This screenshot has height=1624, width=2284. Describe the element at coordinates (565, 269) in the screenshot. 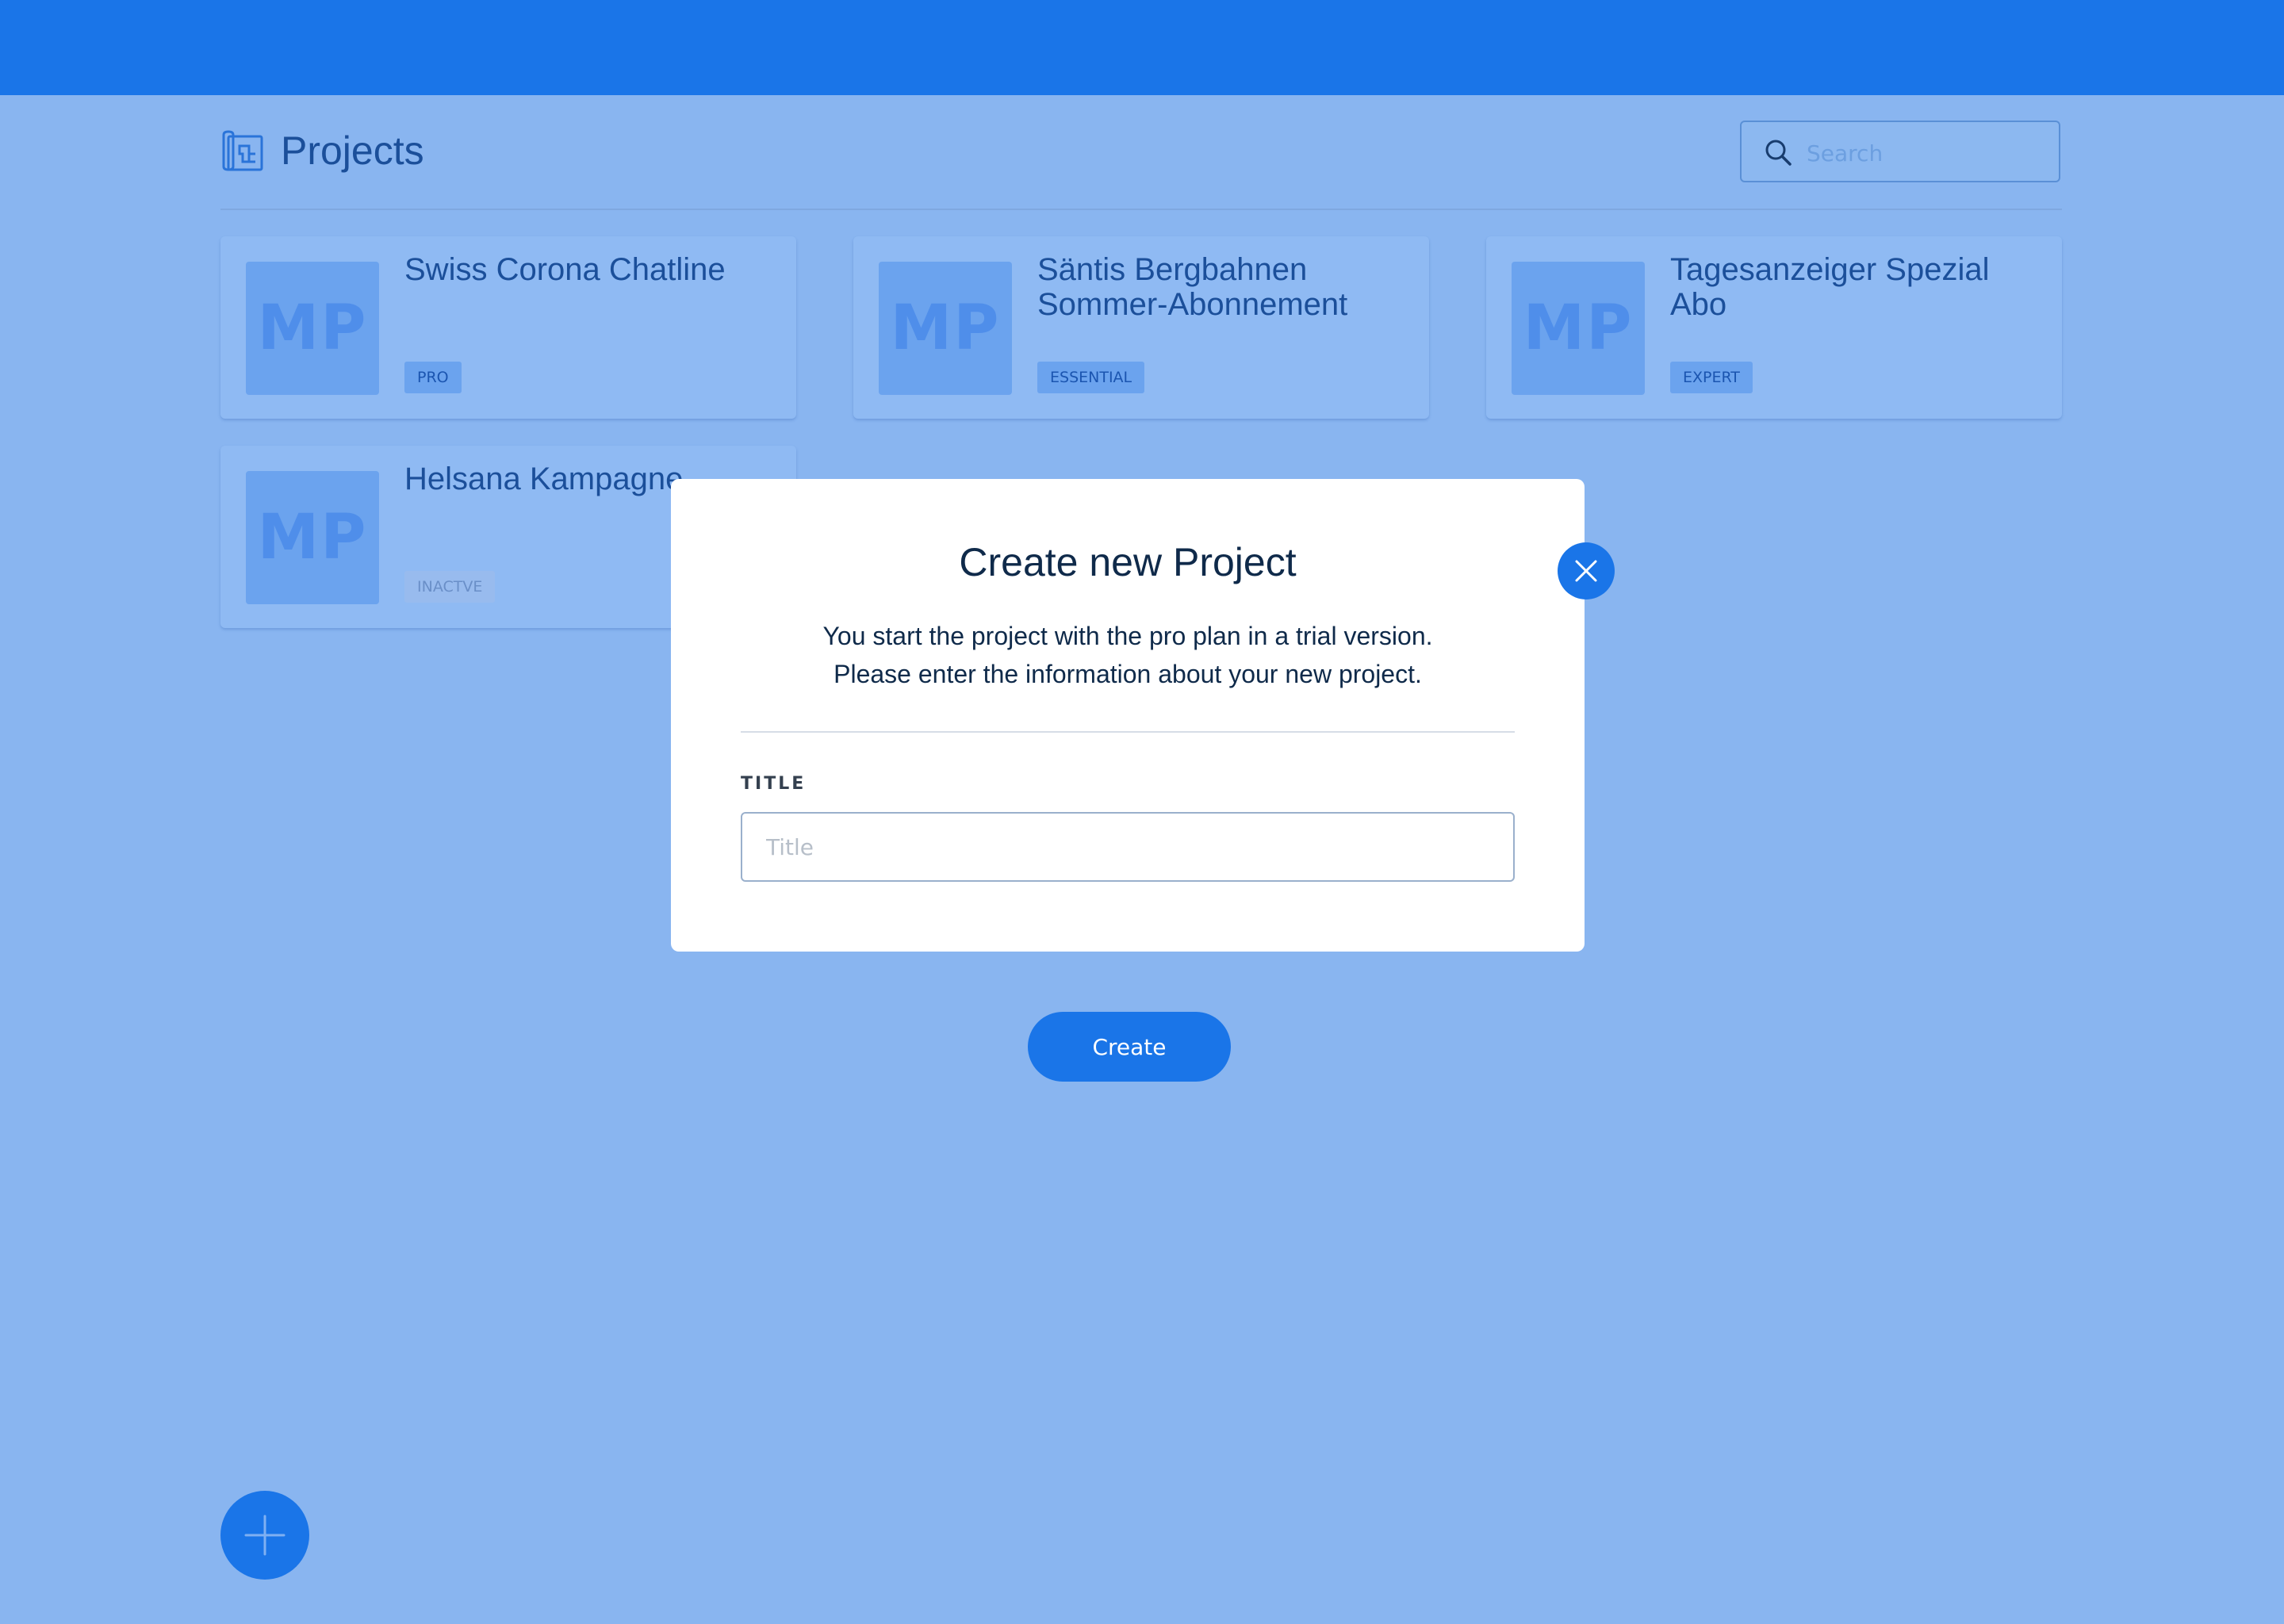

I see `project-title: Swiss Corona Chatline` at that location.